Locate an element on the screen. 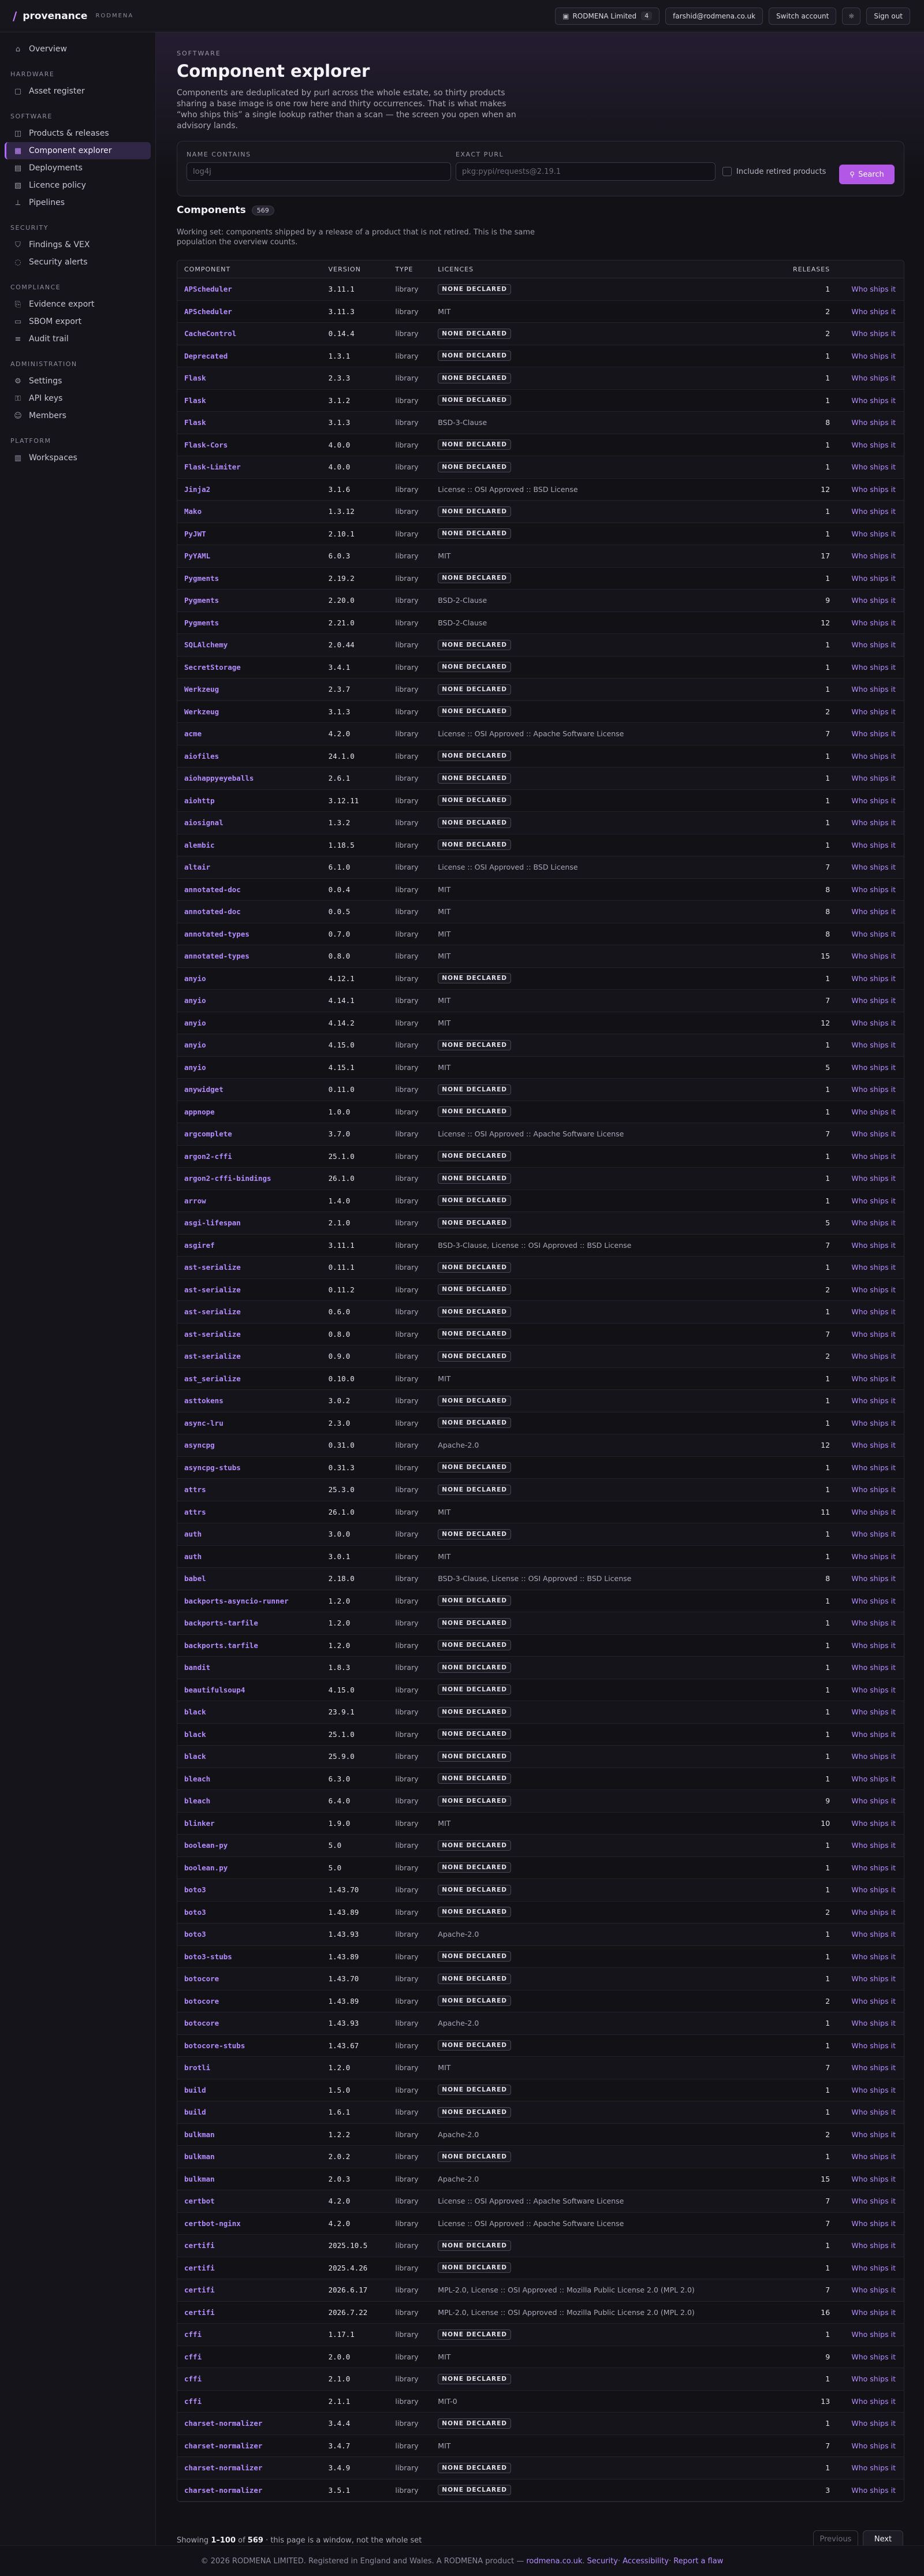  exact-purl-input is located at coordinates (586, 172).